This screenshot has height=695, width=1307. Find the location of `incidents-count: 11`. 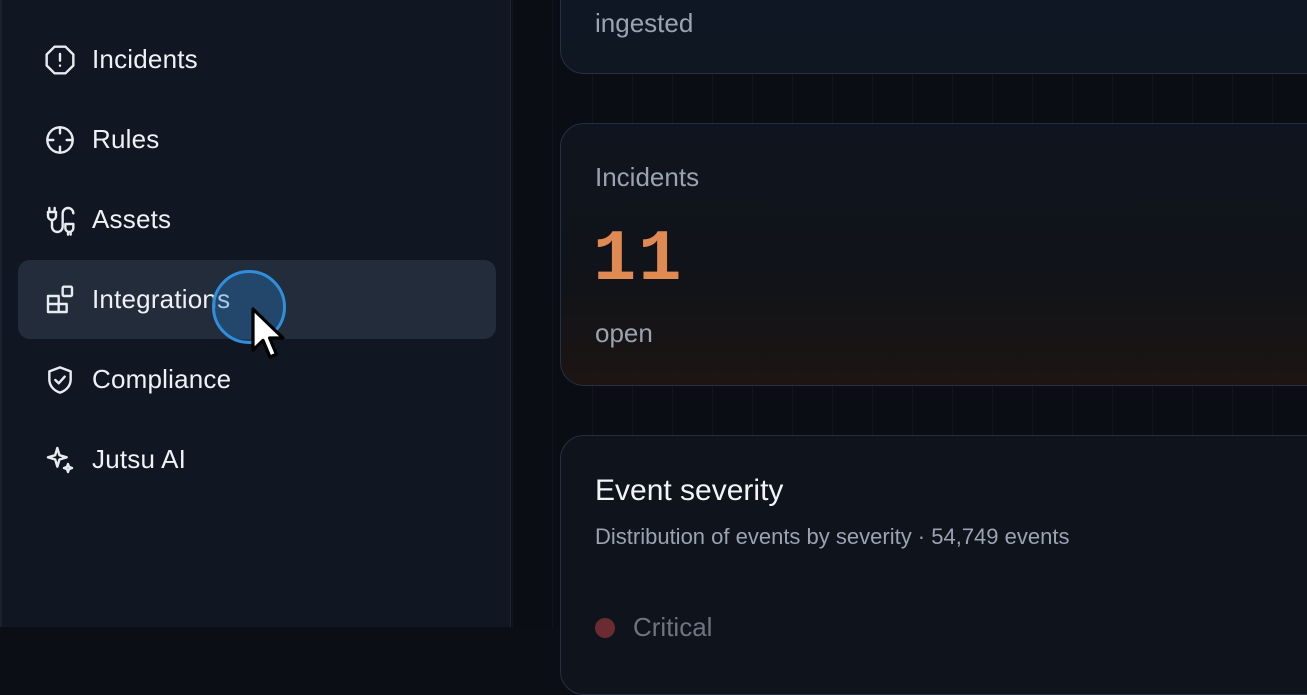

incidents-count: 11 is located at coordinates (638, 260).